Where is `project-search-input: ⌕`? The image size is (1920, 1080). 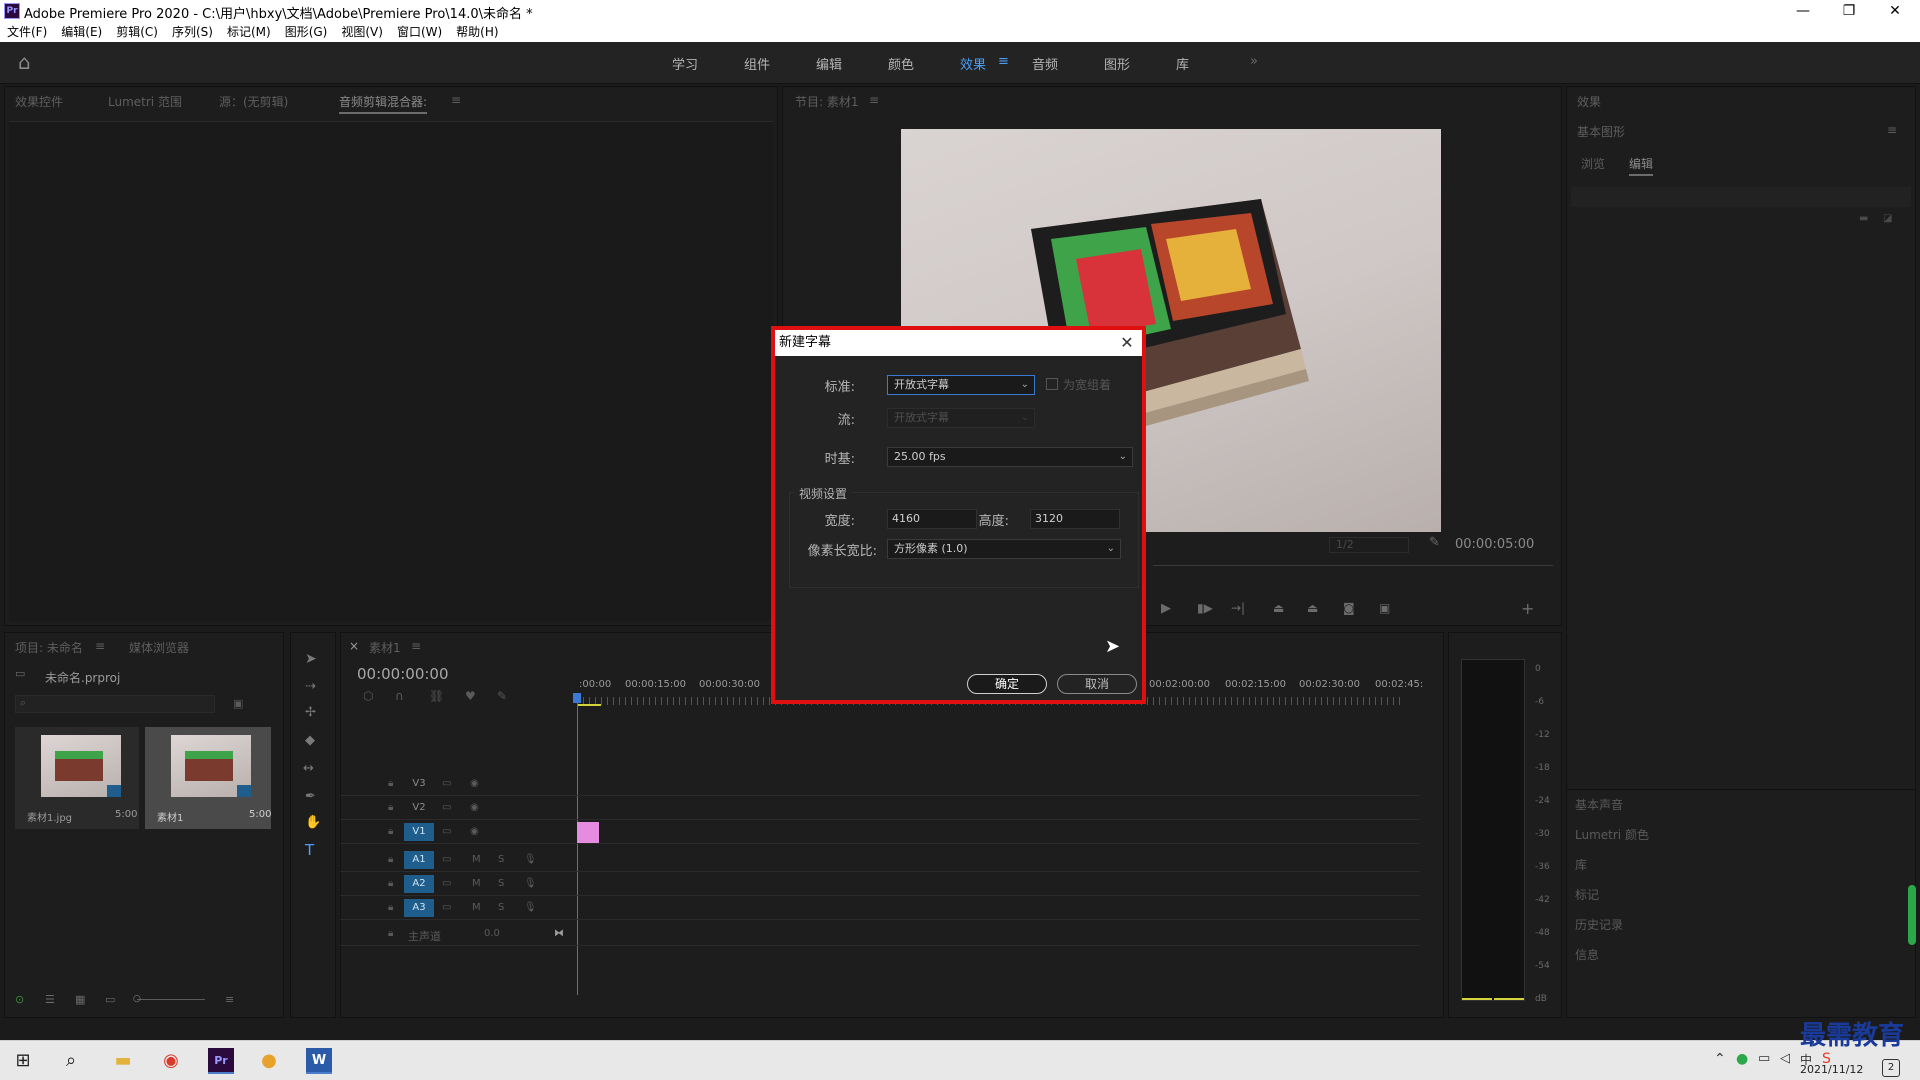 project-search-input: ⌕ is located at coordinates (115, 704).